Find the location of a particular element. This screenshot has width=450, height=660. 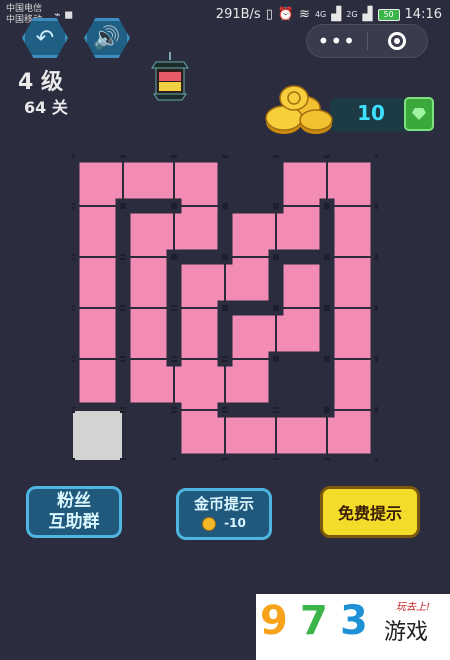

net-label-2: 2G is located at coordinates (352, 14).